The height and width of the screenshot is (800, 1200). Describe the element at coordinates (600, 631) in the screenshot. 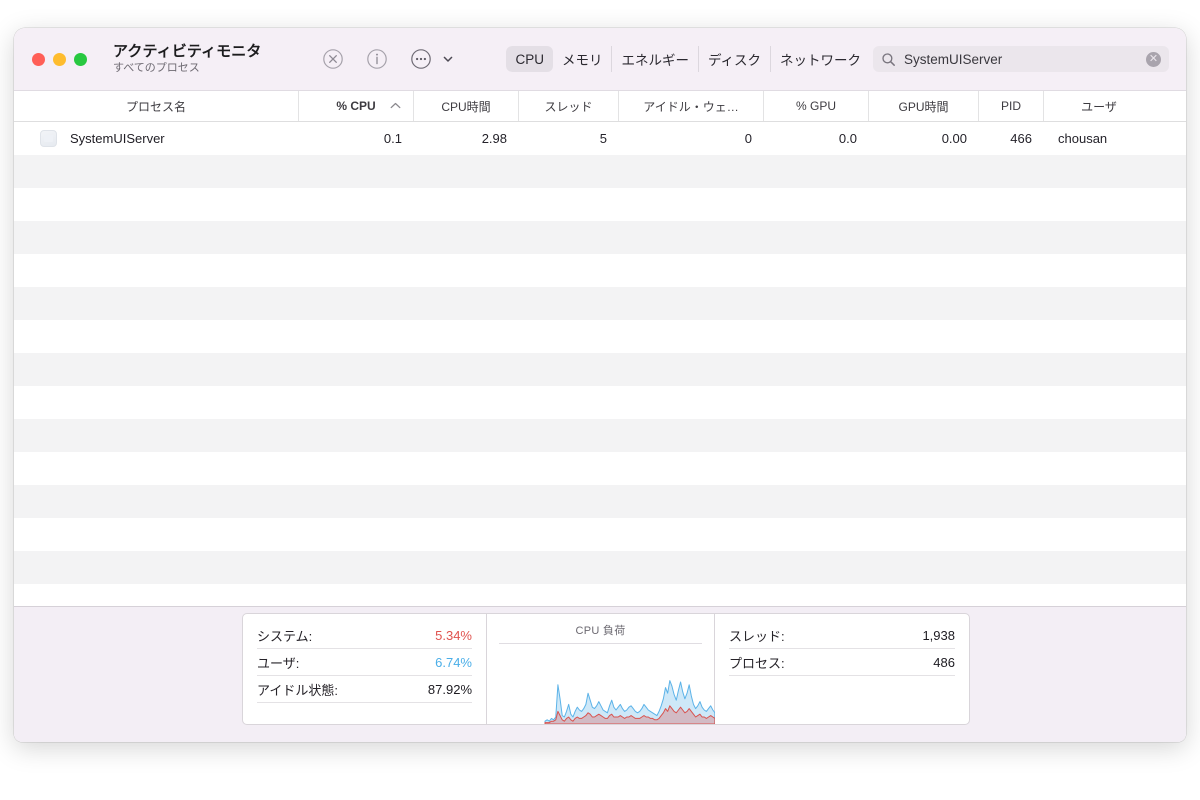

I see `cpu-load-graph-title: CPU 負荷` at that location.